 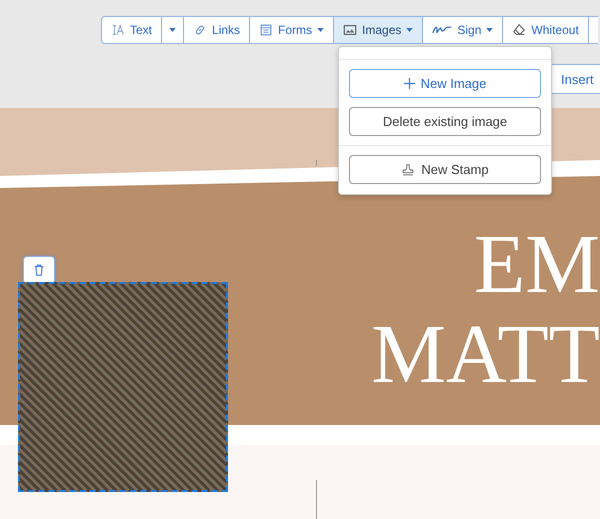 What do you see at coordinates (123, 387) in the screenshot?
I see `photo-placeholder` at bounding box center [123, 387].